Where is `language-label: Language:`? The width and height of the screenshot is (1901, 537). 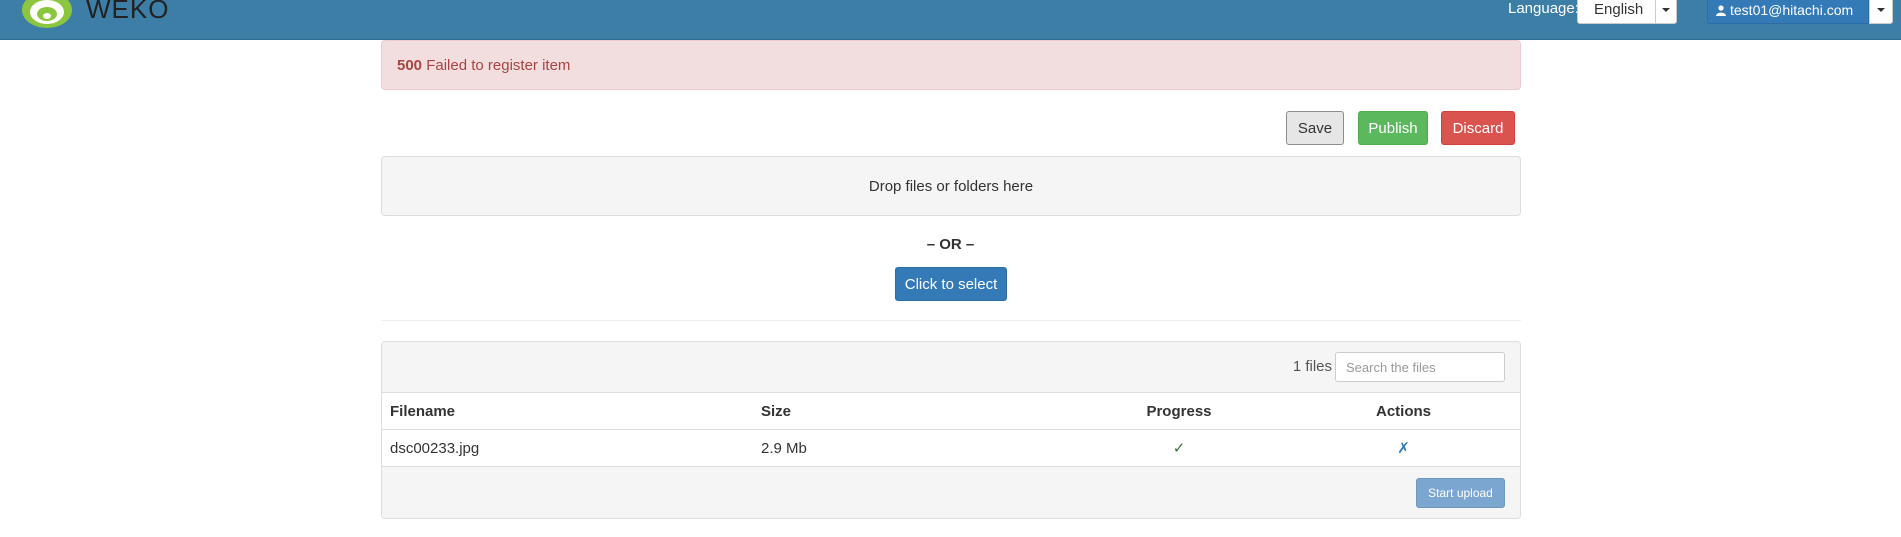 language-label: Language: is located at coordinates (1543, 8).